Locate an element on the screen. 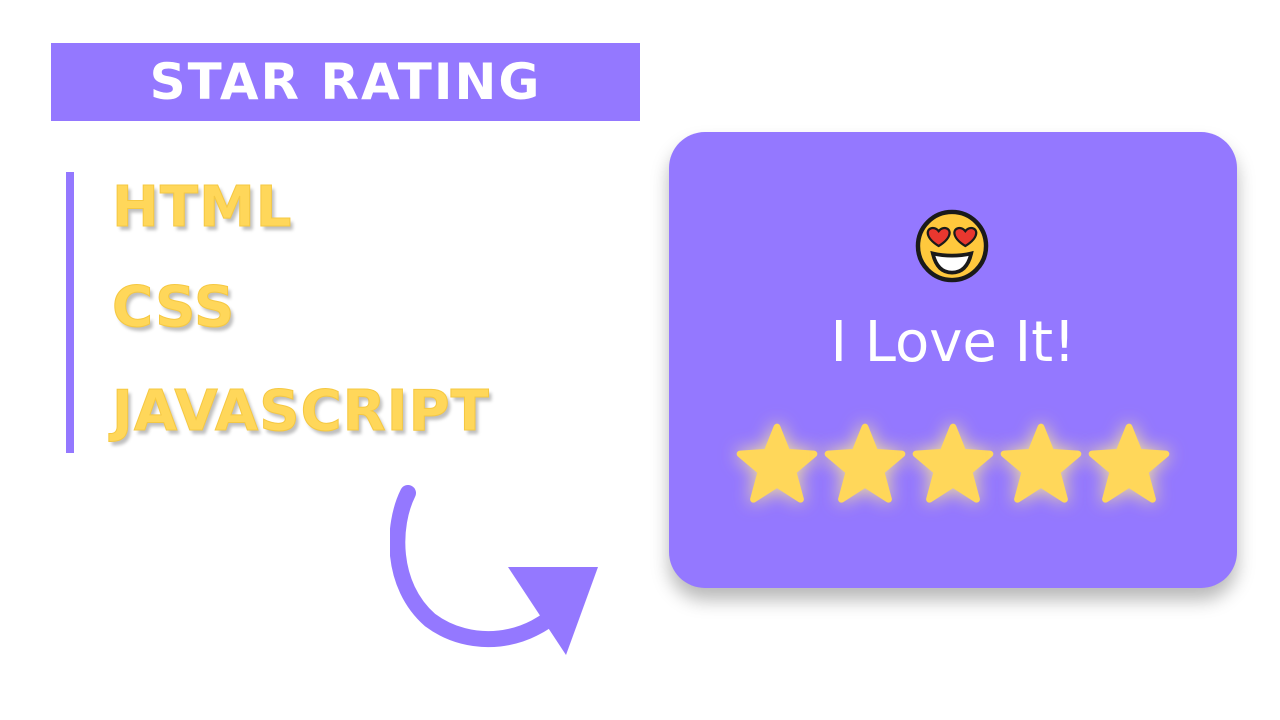 This screenshot has height=720, width=1280. rating-label: I Love It! is located at coordinates (953, 342).